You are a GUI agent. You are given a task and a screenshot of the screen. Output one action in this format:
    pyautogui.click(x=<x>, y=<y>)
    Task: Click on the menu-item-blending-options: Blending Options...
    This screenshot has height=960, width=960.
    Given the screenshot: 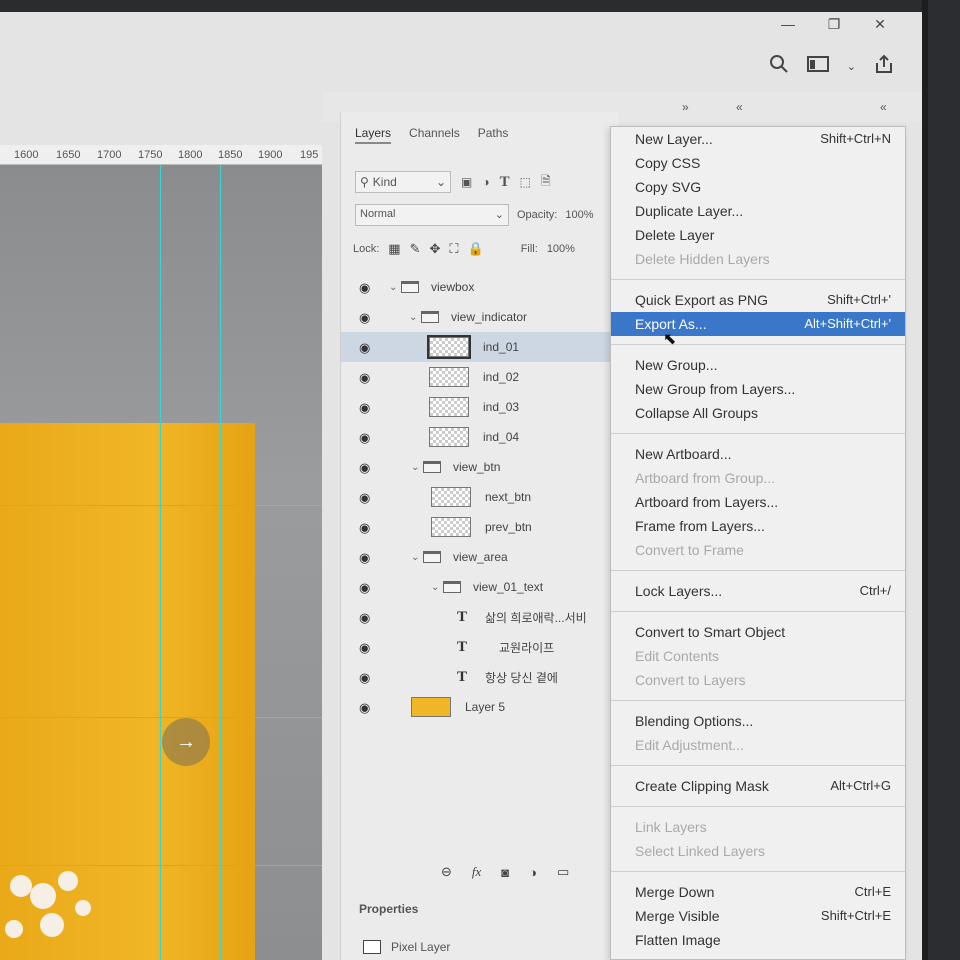 What is the action you would take?
    pyautogui.click(x=758, y=721)
    